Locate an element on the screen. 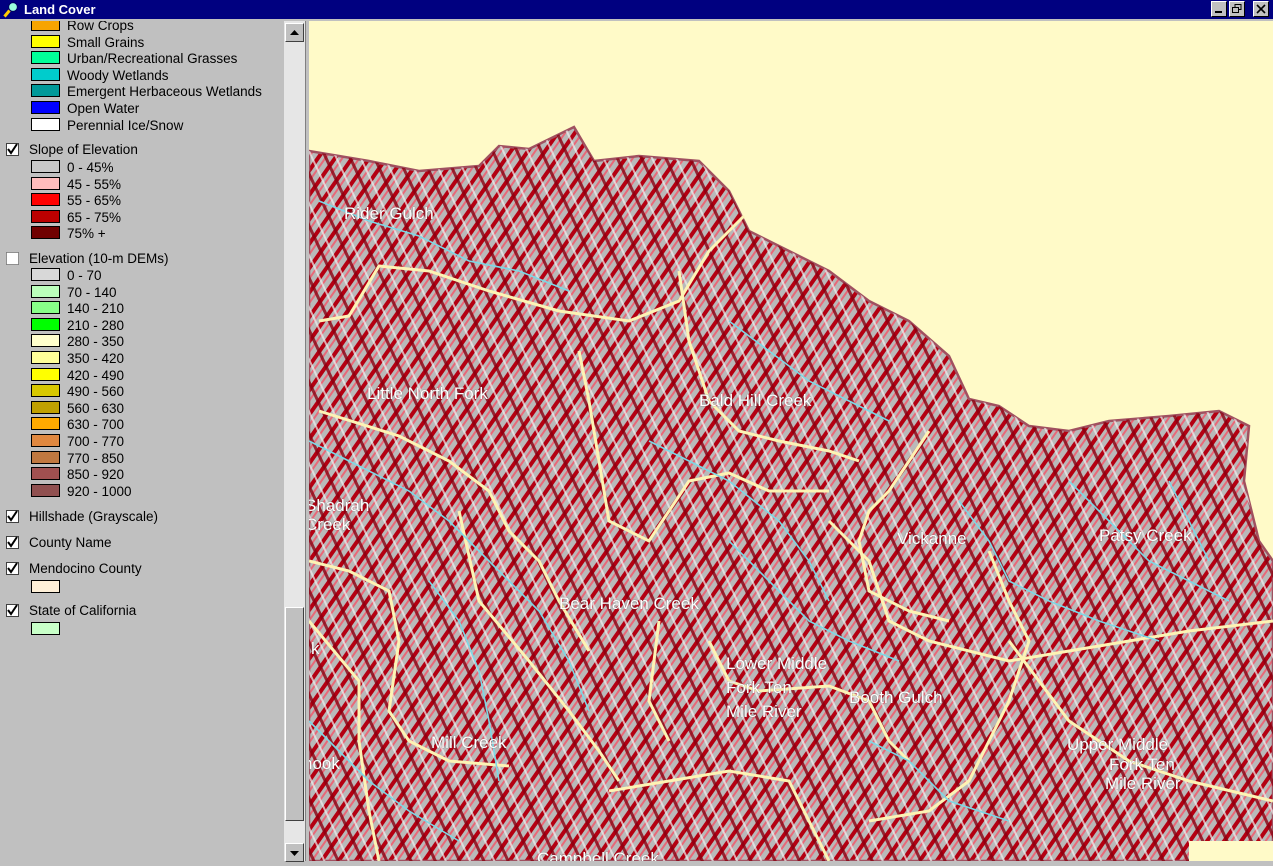  layer-hillshade: Hillshade (Grayscale) is located at coordinates (141, 518).